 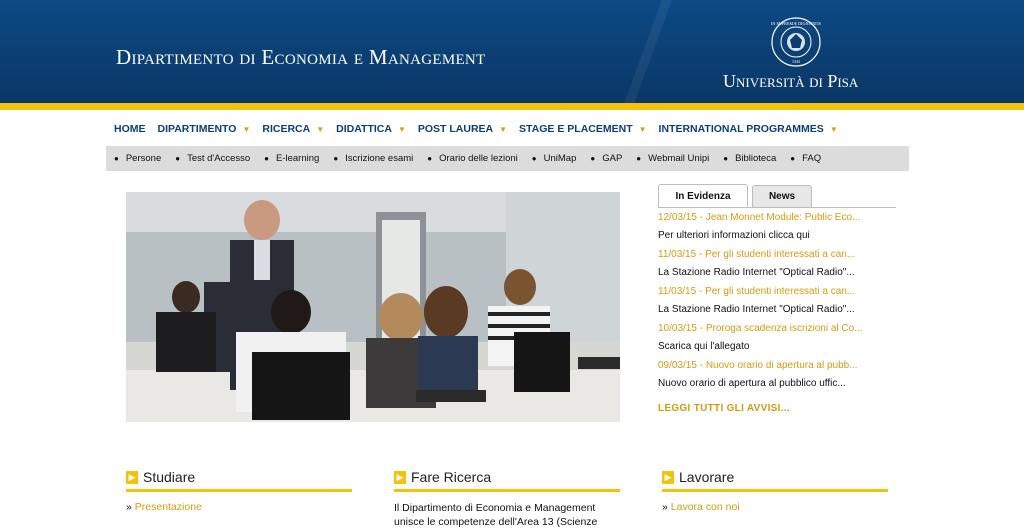 I want to click on section-header: ▶ Studiare, so click(x=239, y=477).